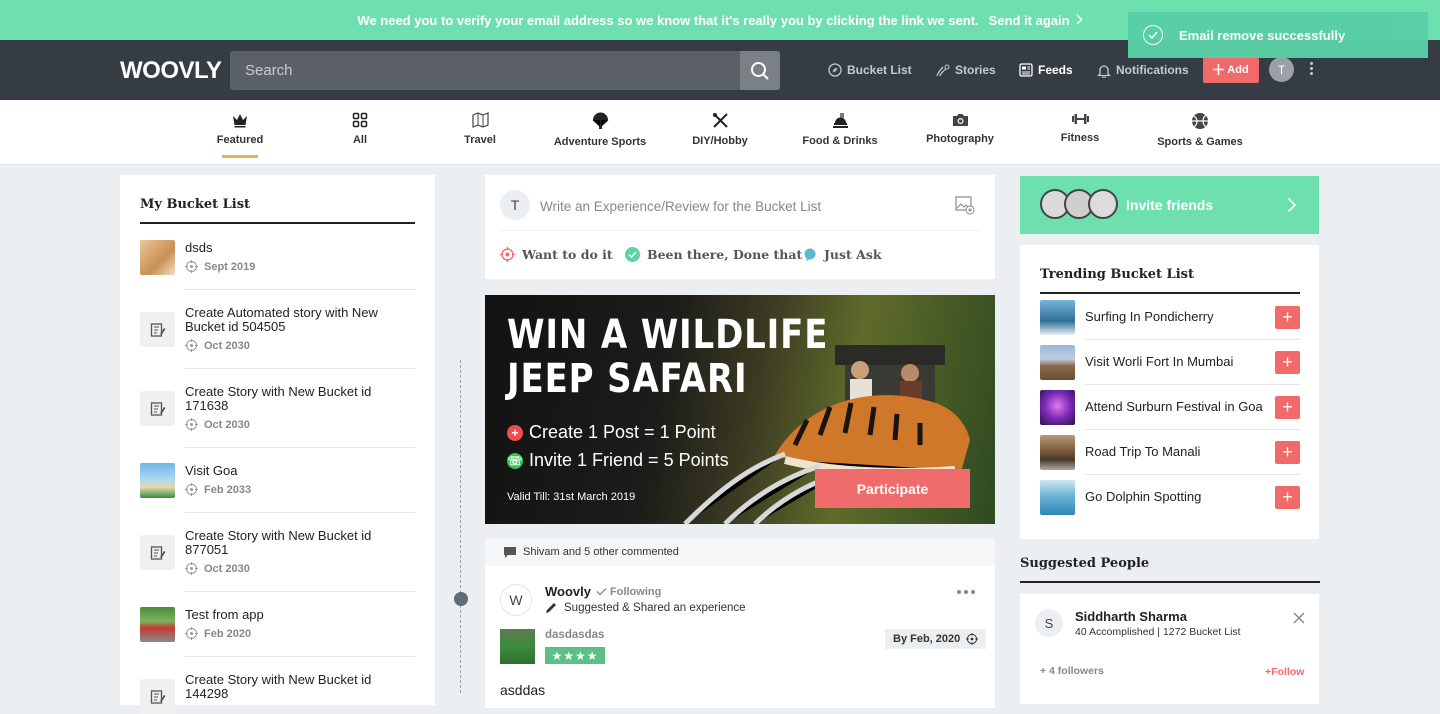 Image resolution: width=1440 pixels, height=714 pixels. What do you see at coordinates (480, 132) in the screenshot?
I see `category-travel: Travel` at bounding box center [480, 132].